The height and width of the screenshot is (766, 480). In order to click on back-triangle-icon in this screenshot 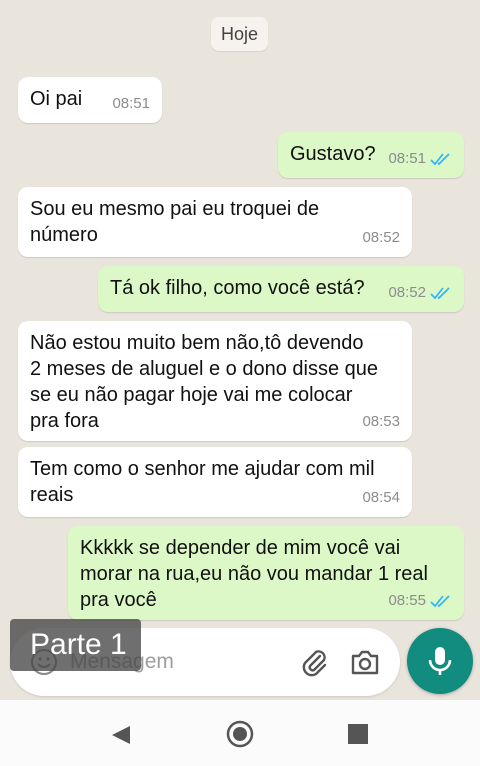, I will do `click(121, 735)`.